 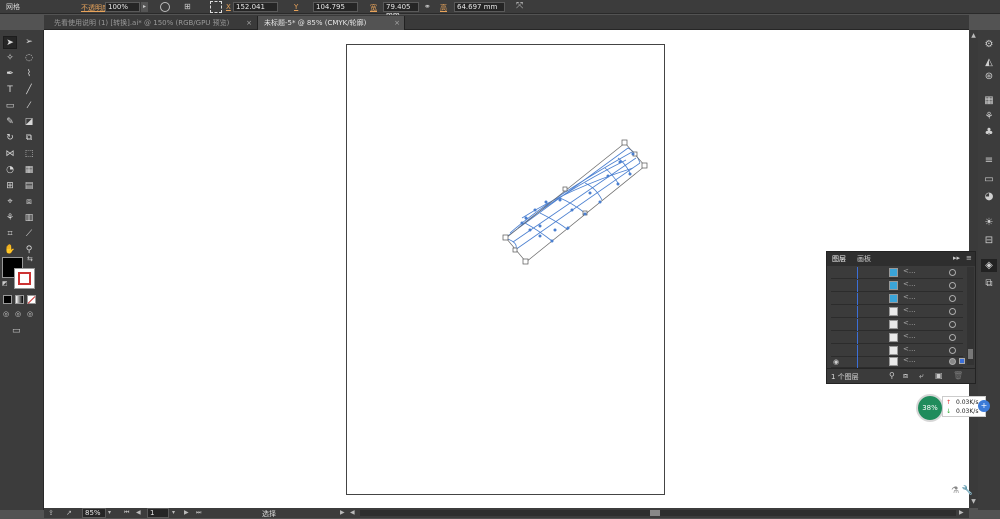 What do you see at coordinates (479, 7) in the screenshot?
I see `height-input: 64.697 mm` at bounding box center [479, 7].